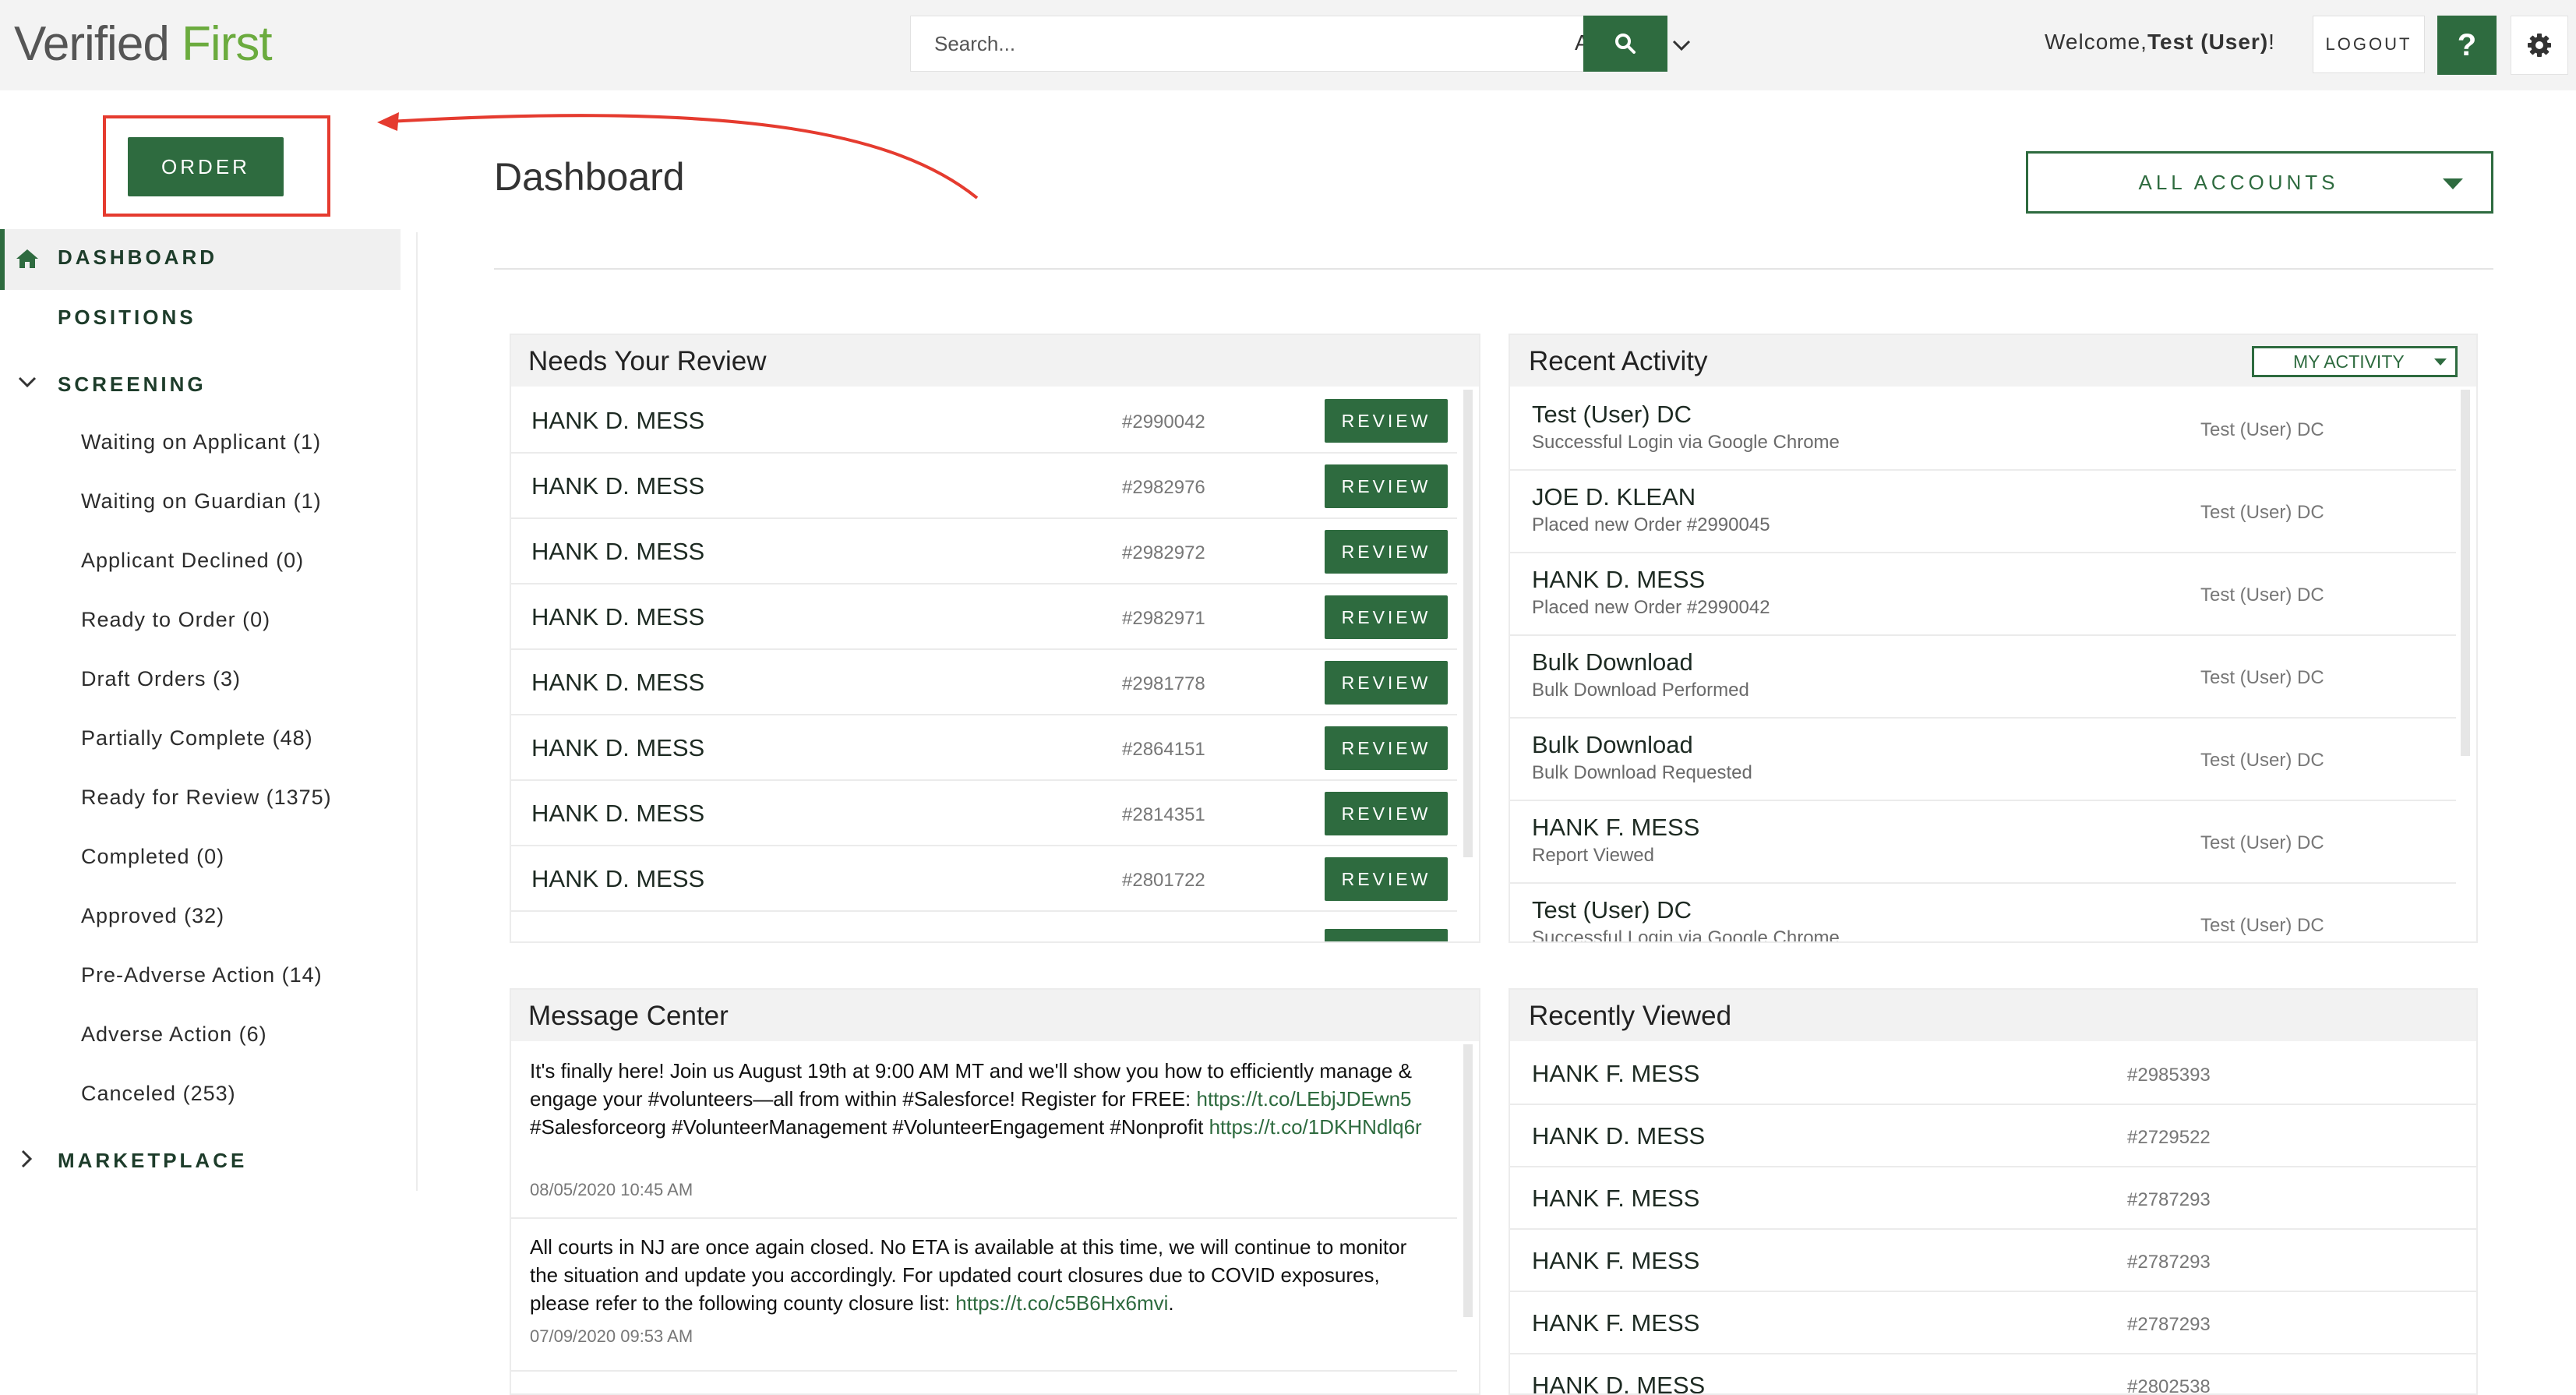 The width and height of the screenshot is (2576, 1395). What do you see at coordinates (417, 711) in the screenshot?
I see `sidebar-divider` at bounding box center [417, 711].